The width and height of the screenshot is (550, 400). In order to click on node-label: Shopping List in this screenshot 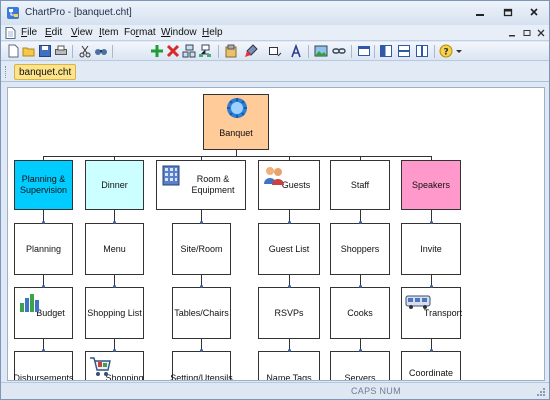, I will do `click(114, 312)`.